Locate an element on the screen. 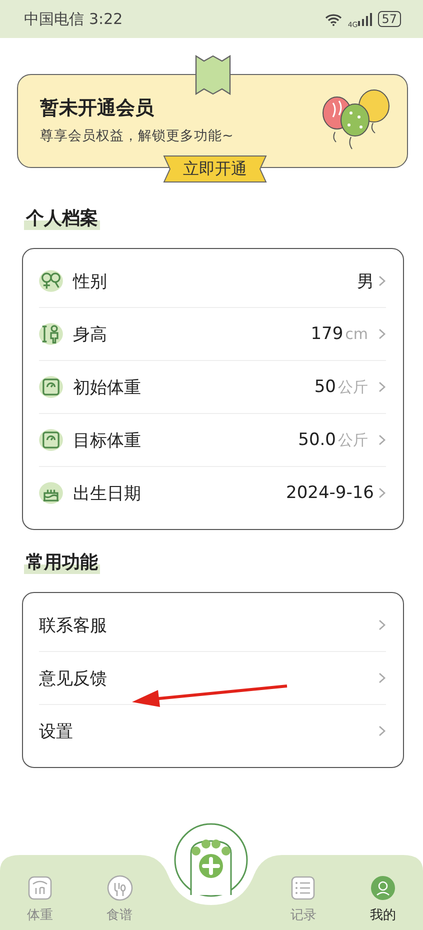  row-label: 目标体重 is located at coordinates (107, 441).